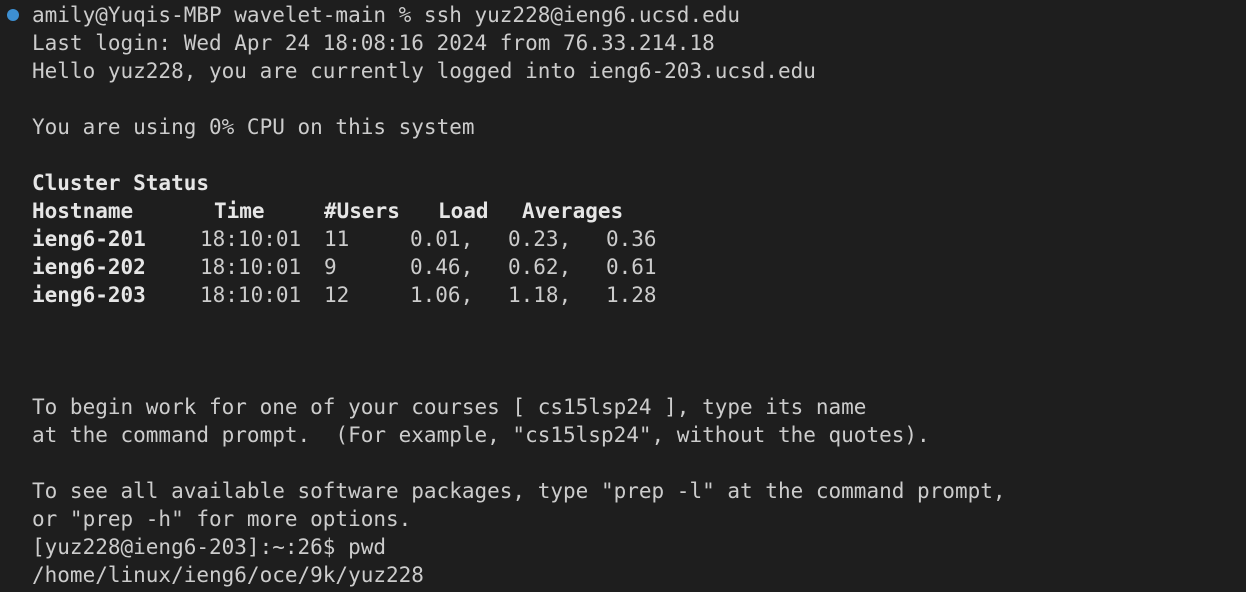  Describe the element at coordinates (463, 211) in the screenshot. I see `header-load: Load` at that location.